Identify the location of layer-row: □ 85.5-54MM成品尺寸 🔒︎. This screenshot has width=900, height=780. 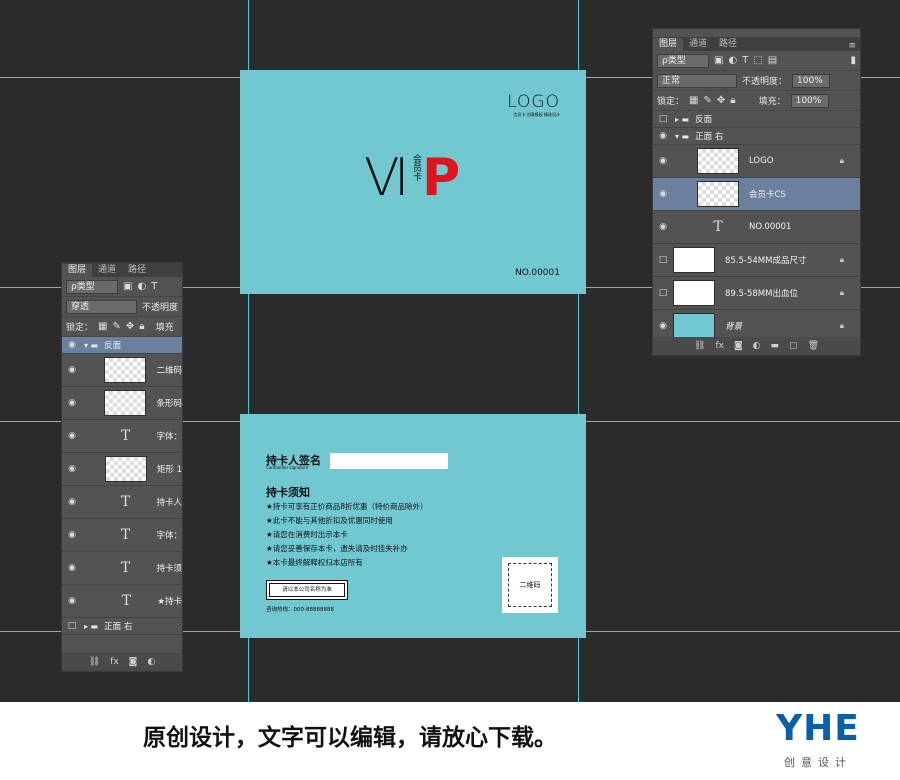
(756, 260).